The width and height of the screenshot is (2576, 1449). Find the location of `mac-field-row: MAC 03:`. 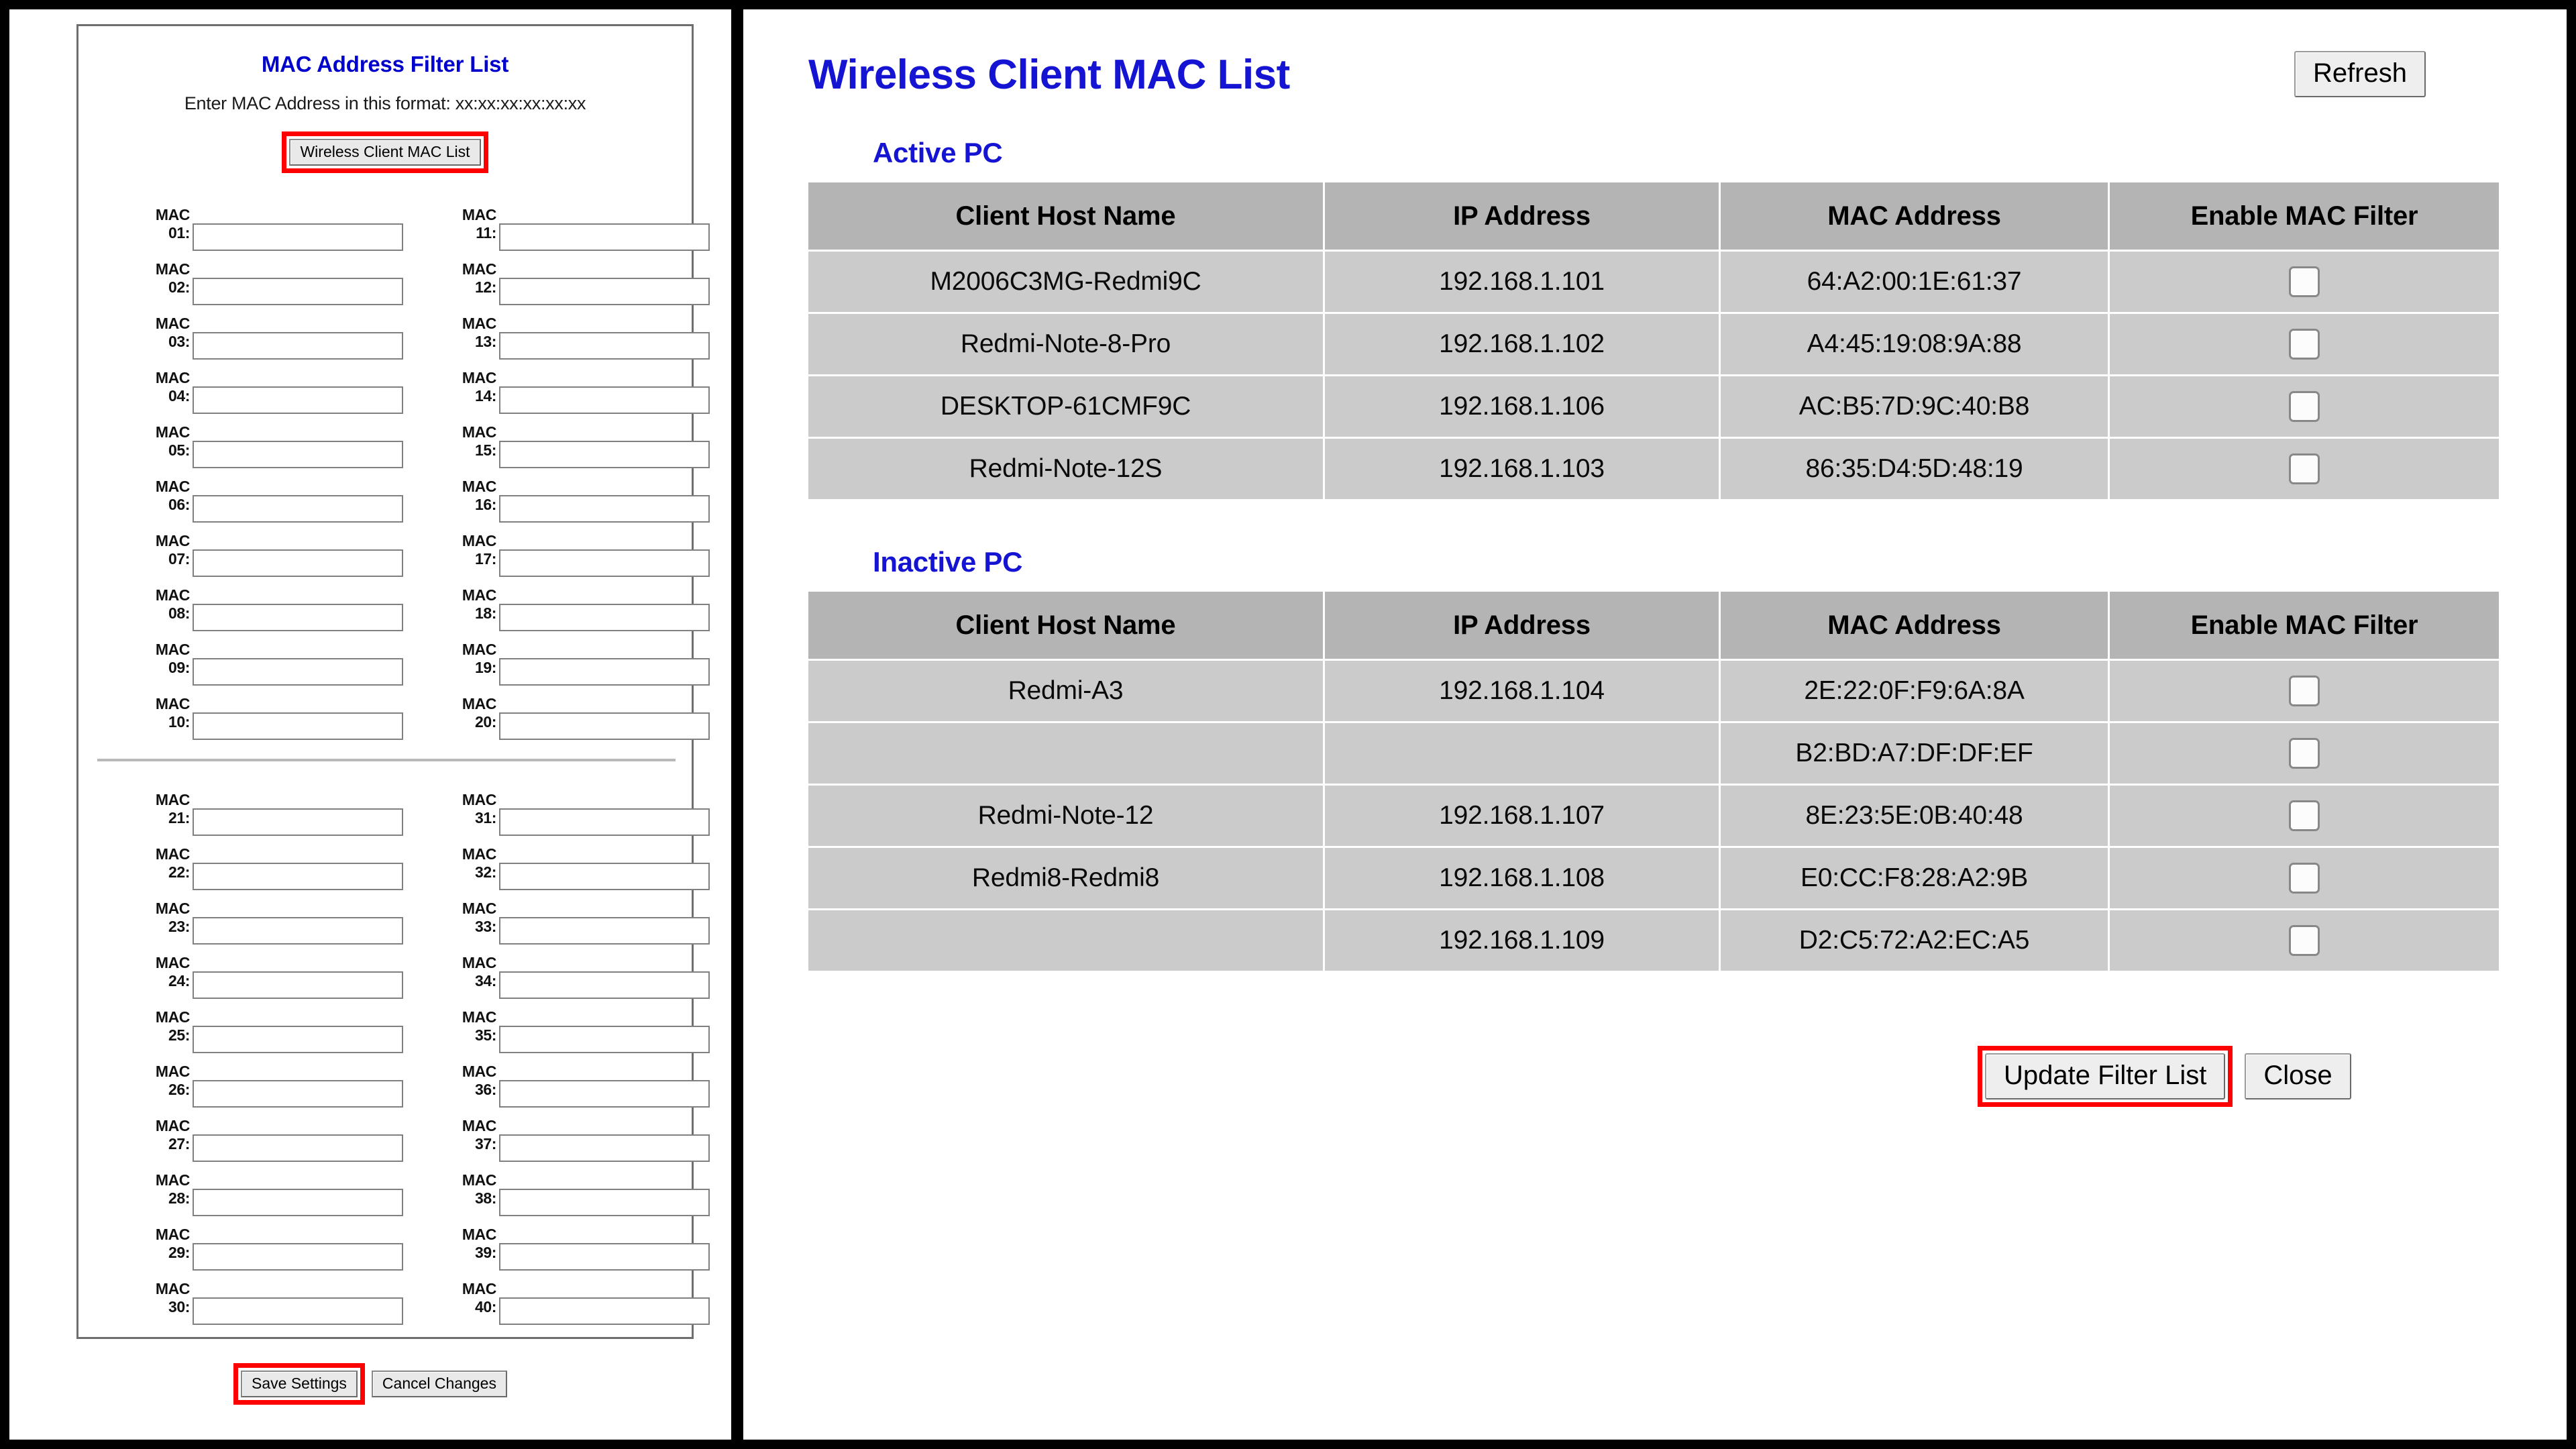

mac-field-row: MAC 03: is located at coordinates (260, 342).